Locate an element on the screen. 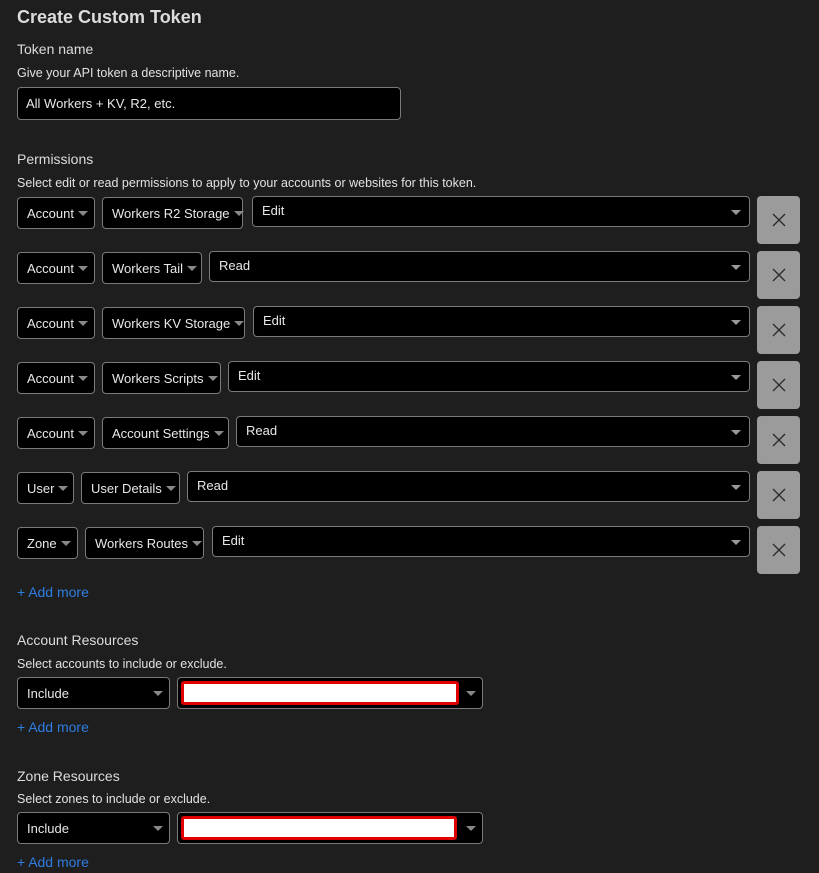 This screenshot has height=873, width=819. permission-scope-select: User is located at coordinates (45, 488).